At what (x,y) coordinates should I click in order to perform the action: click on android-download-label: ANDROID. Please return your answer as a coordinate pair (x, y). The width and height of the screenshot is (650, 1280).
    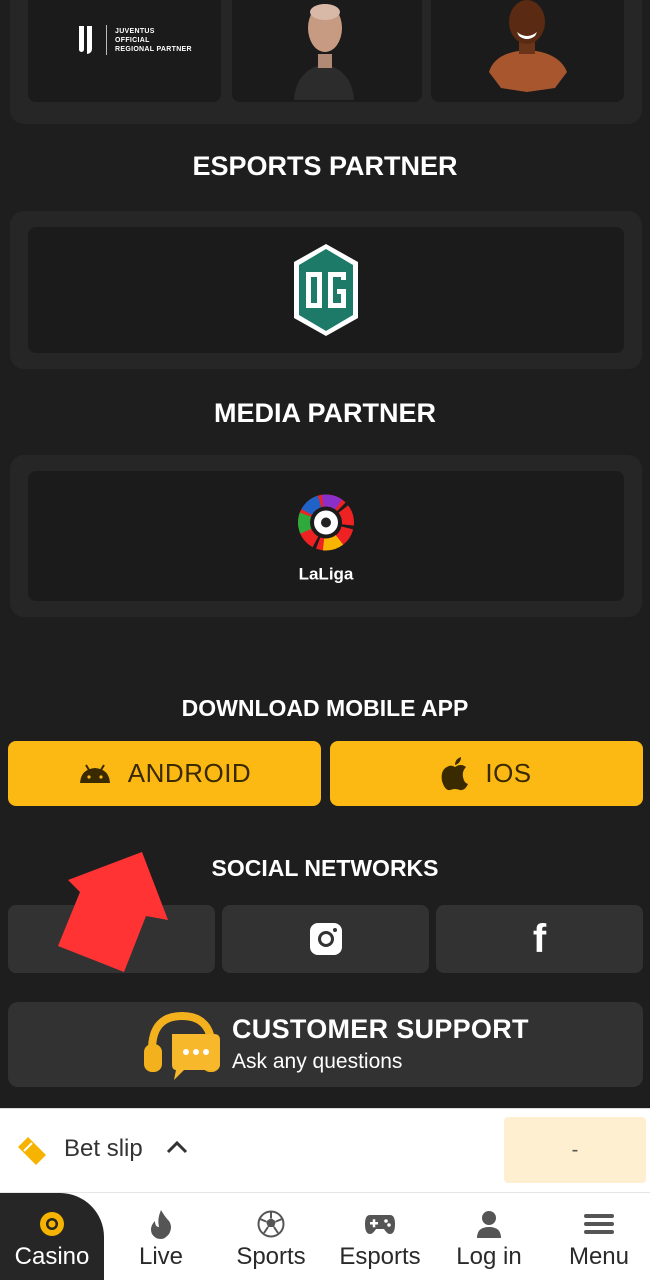
    Looking at the image, I should click on (189, 773).